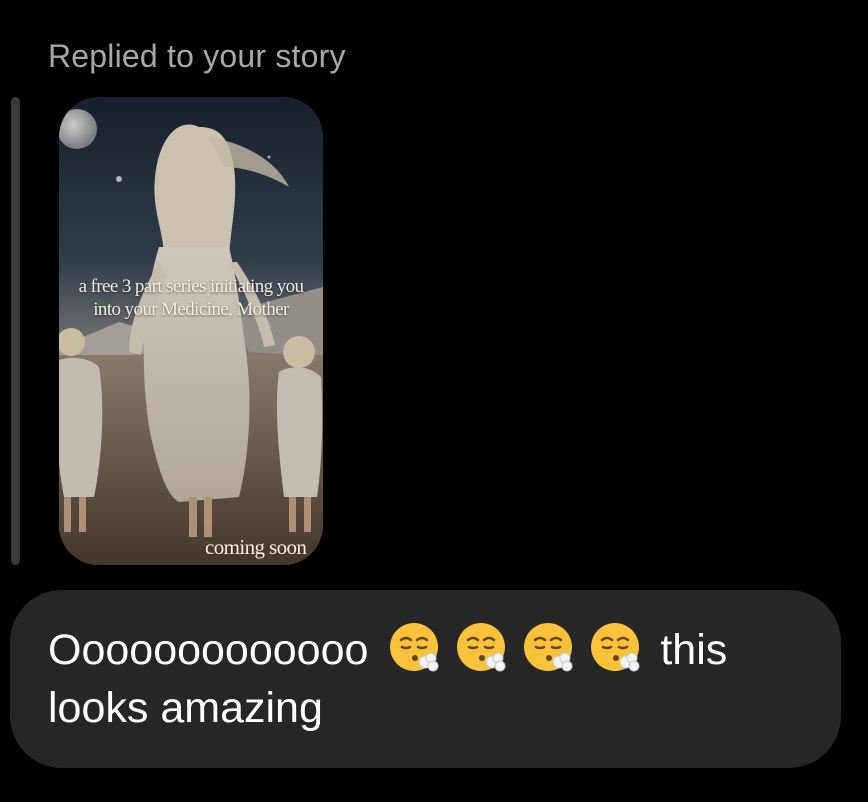 This screenshot has height=802, width=868. I want to click on message-text-suffix: this, so click(694, 650).